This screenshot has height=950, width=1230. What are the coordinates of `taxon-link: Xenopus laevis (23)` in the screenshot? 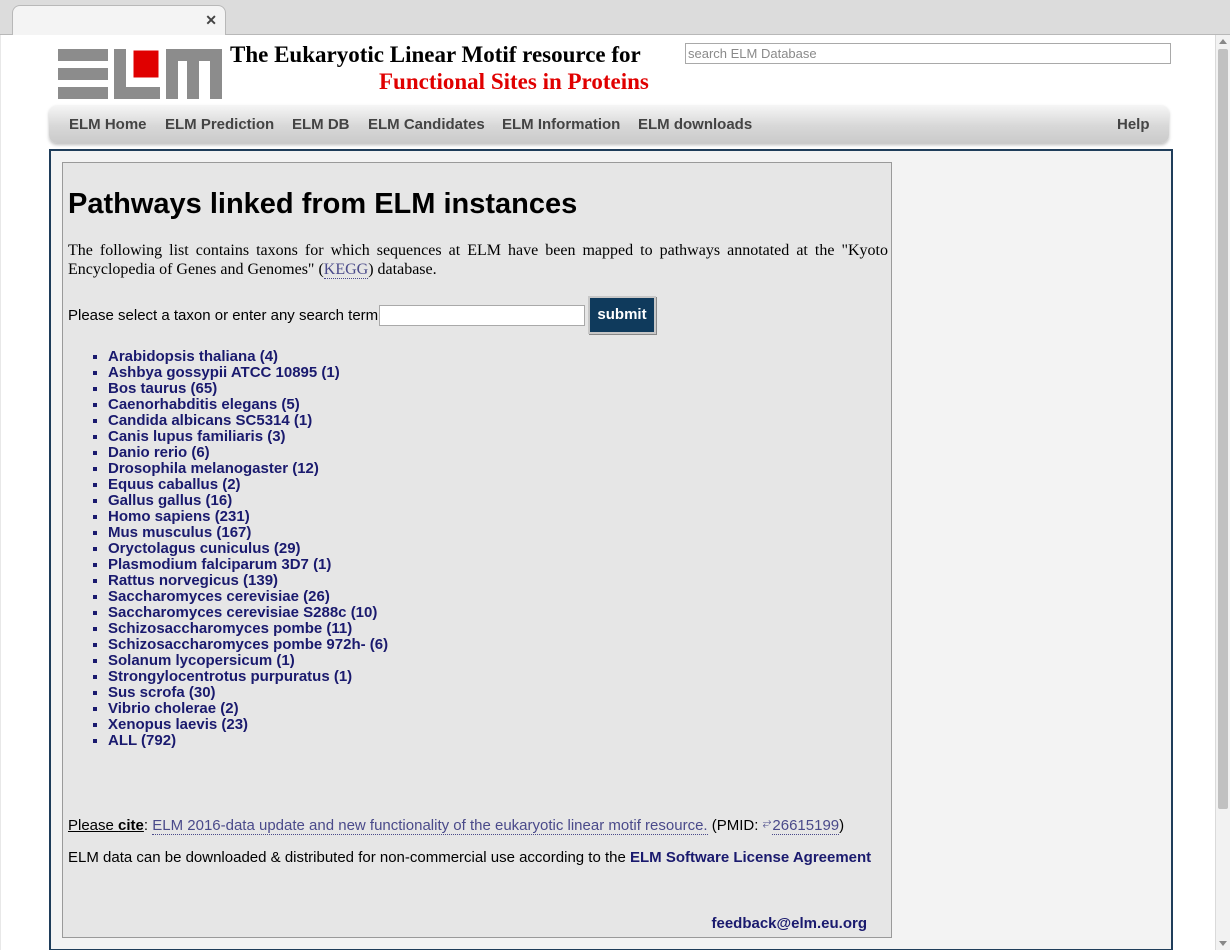 It's located at (178, 724).